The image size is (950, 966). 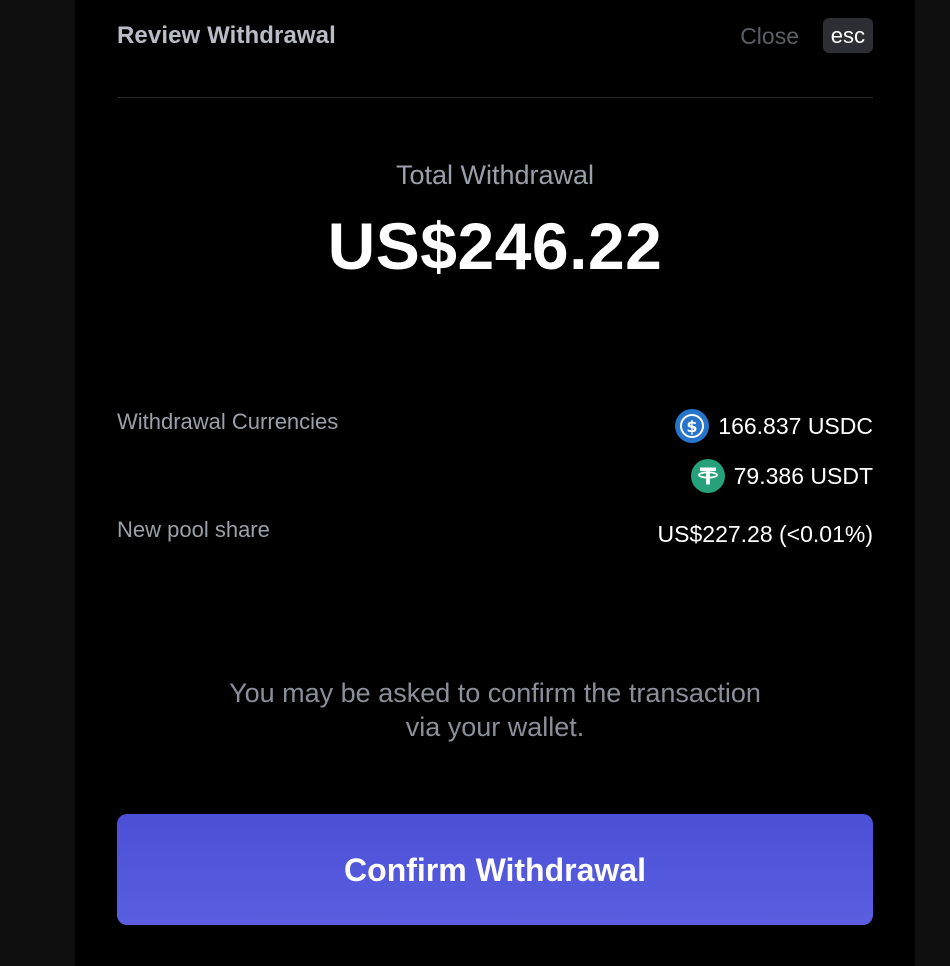 What do you see at coordinates (226, 35) in the screenshot?
I see `modal-title: Review Withdrawal` at bounding box center [226, 35].